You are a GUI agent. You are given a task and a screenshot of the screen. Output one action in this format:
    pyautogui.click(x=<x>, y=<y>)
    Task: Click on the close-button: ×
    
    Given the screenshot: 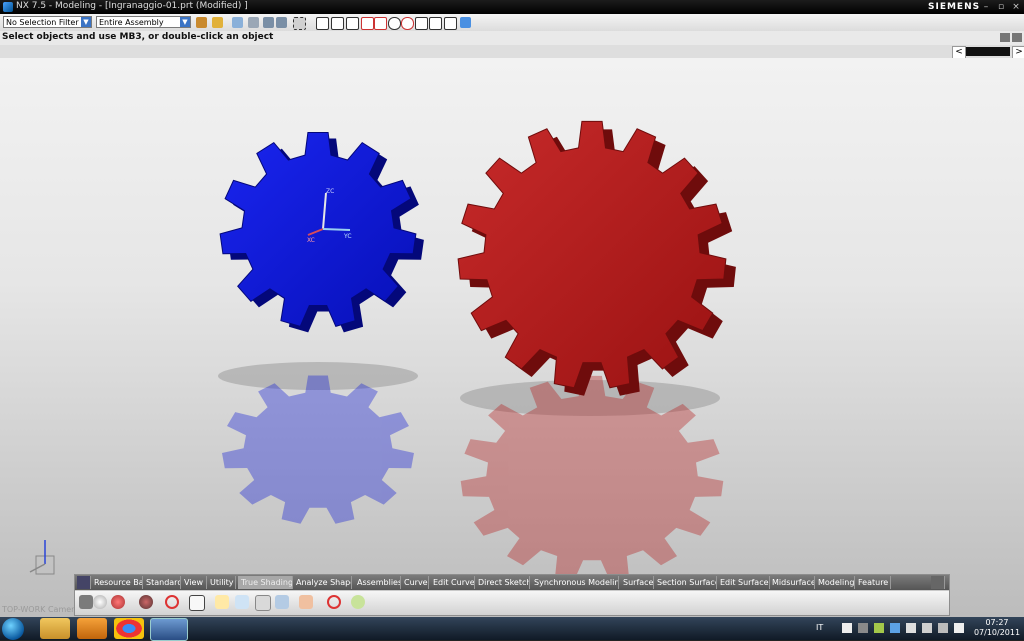 What is the action you would take?
    pyautogui.click(x=1016, y=7)
    